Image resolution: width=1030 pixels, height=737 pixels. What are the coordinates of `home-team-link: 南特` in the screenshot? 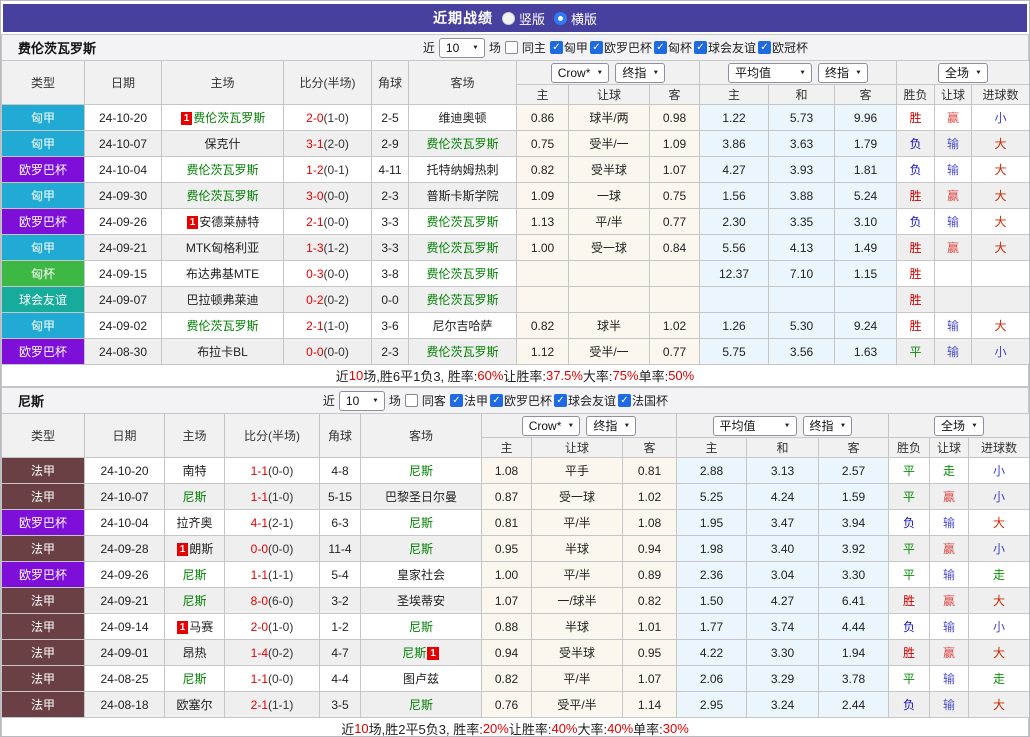 It's located at (194, 471).